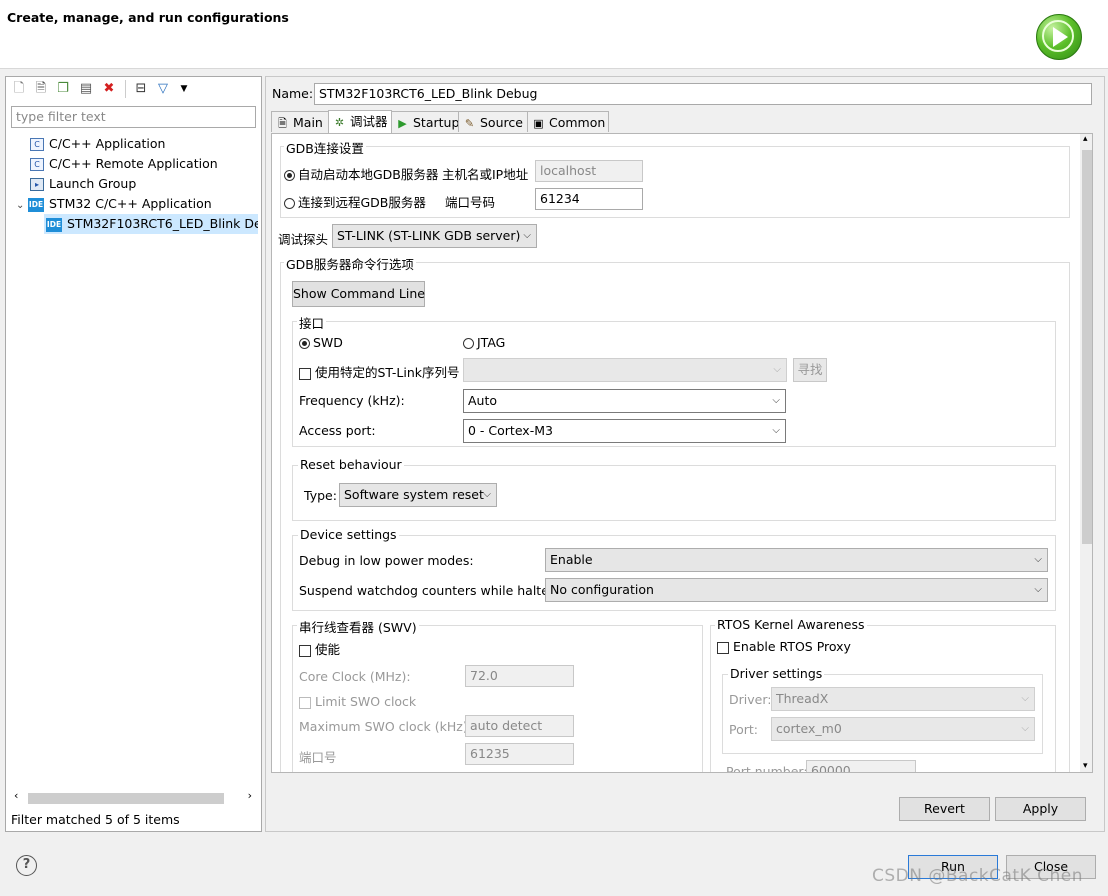 The height and width of the screenshot is (896, 1108). I want to click on port-field: 61234, so click(589, 199).